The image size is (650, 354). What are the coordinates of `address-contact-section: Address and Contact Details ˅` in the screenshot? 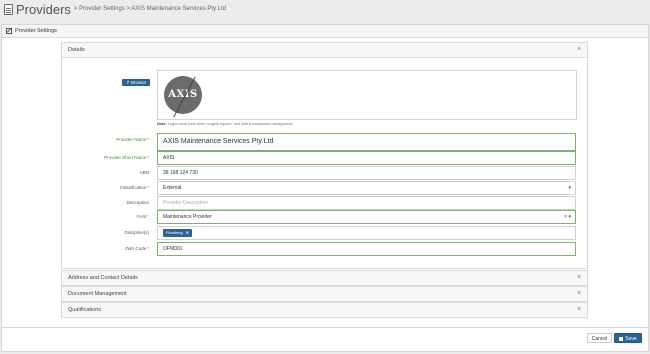 It's located at (324, 278).